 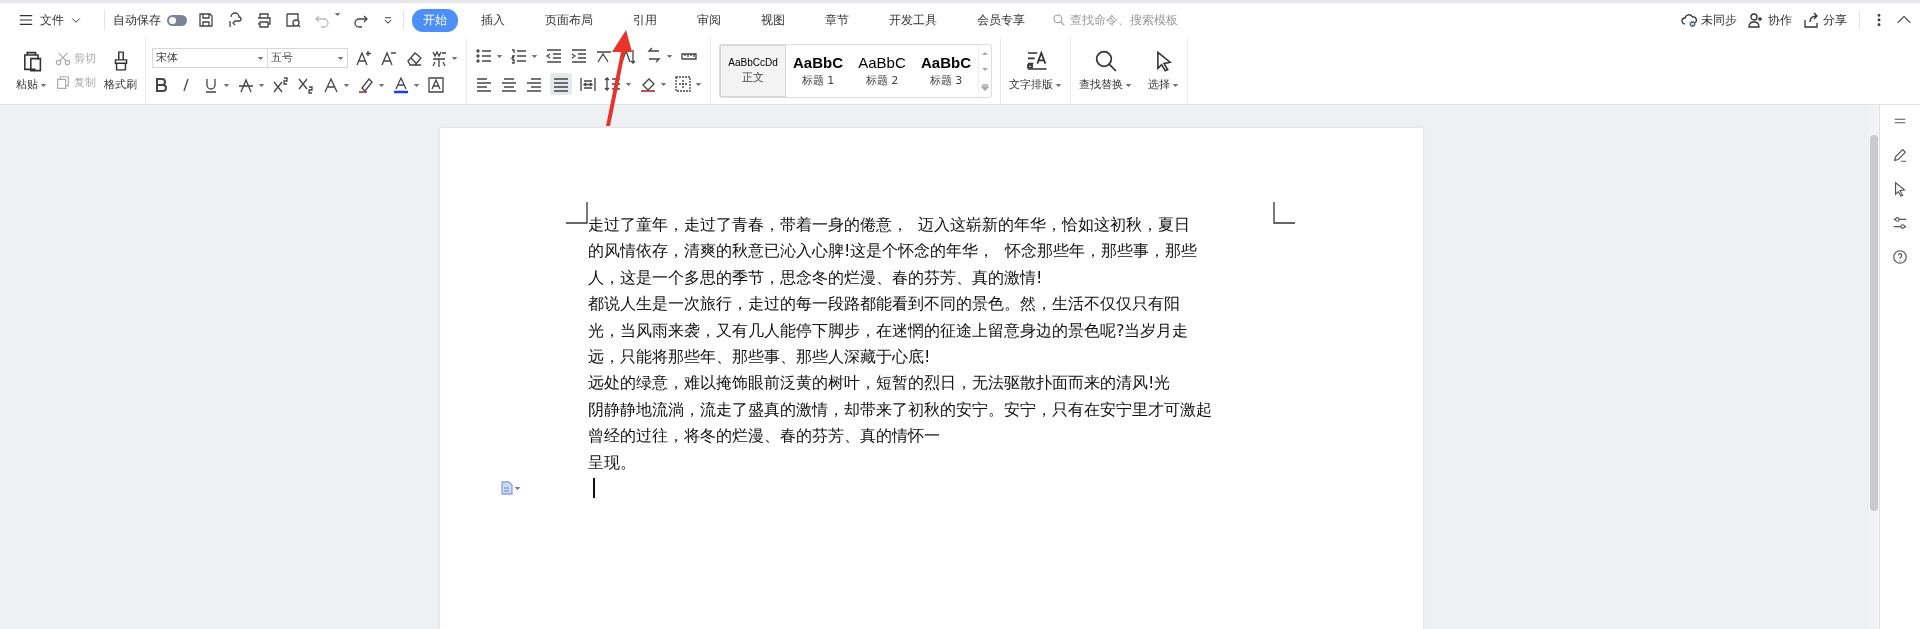 I want to click on share-button: 分享, so click(x=1824, y=20).